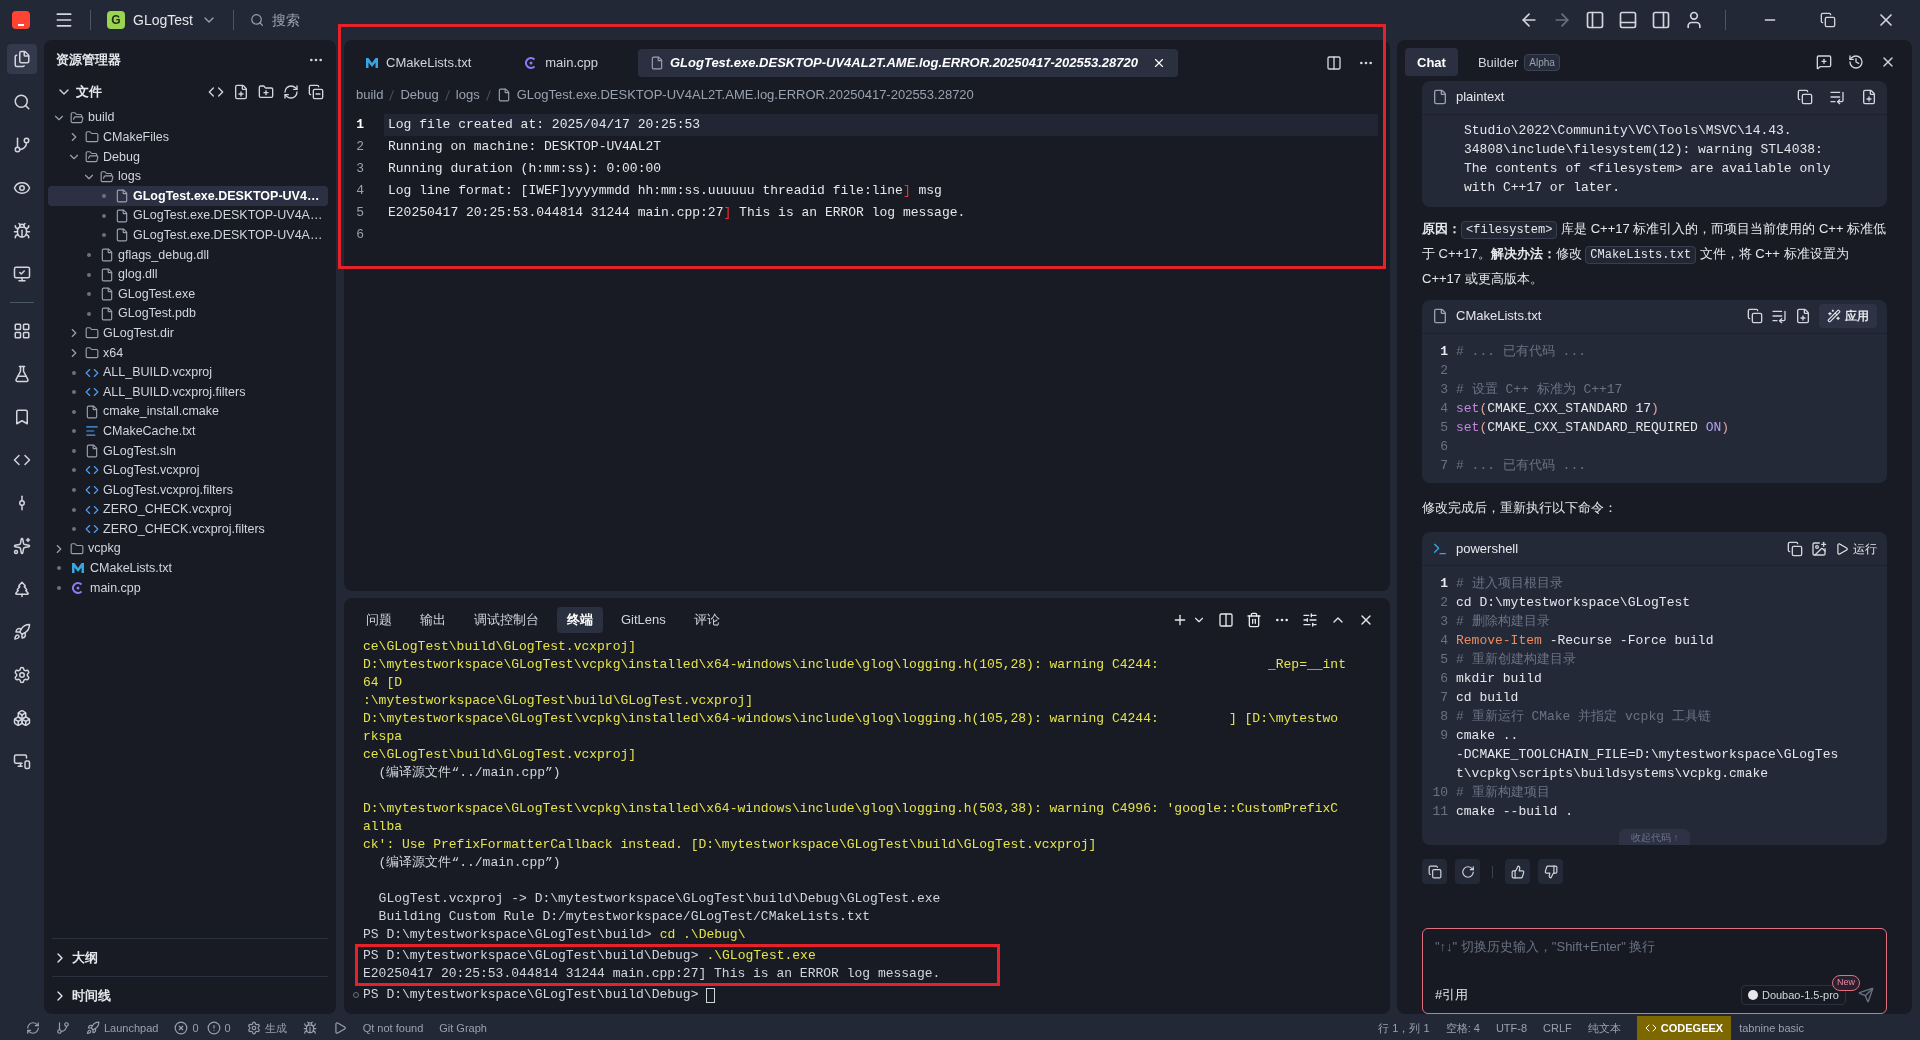  Describe the element at coordinates (560, 63) in the screenshot. I see `editor-tab: main.cpp` at that location.